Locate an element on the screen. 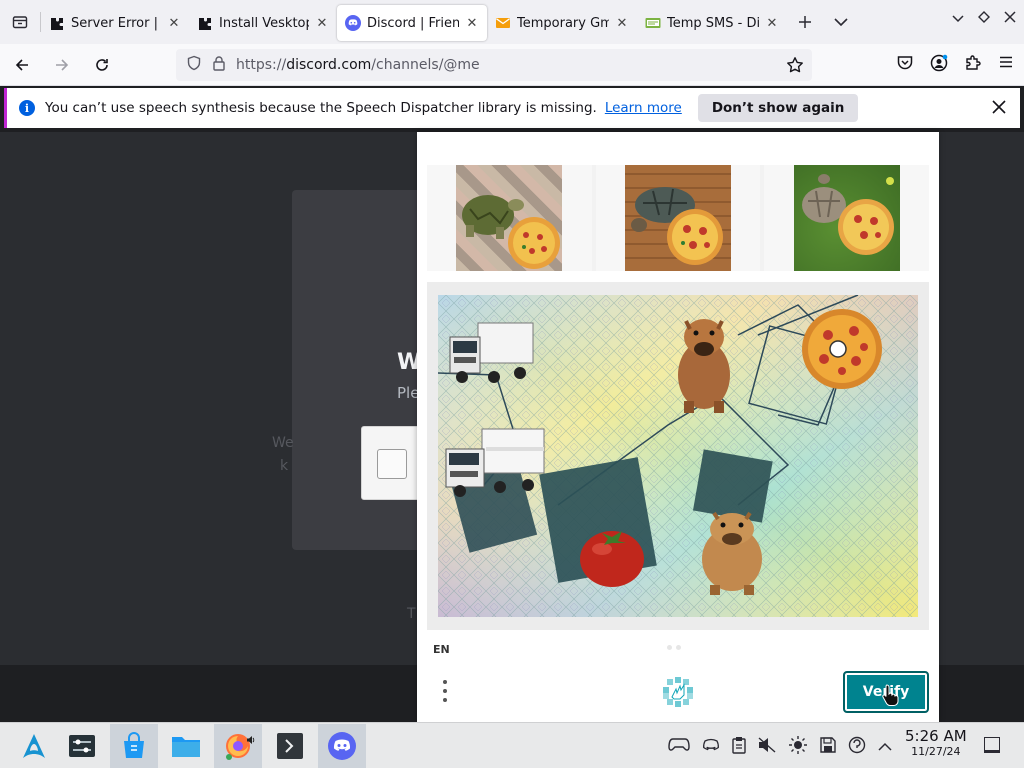  new-tab-button is located at coordinates (805, 22).